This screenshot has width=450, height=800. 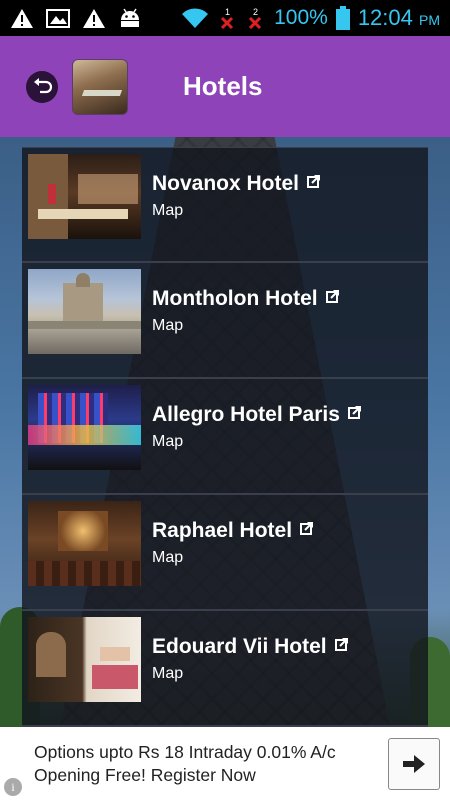 I want to click on signal-2-icon: 2, so click(x=255, y=18).